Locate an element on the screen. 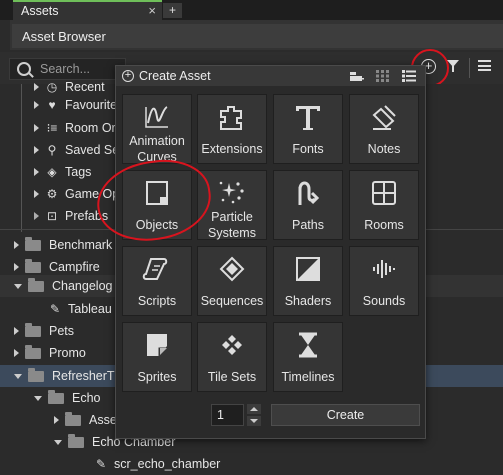 The image size is (503, 475). tile-rooms: Rooms is located at coordinates (384, 205).